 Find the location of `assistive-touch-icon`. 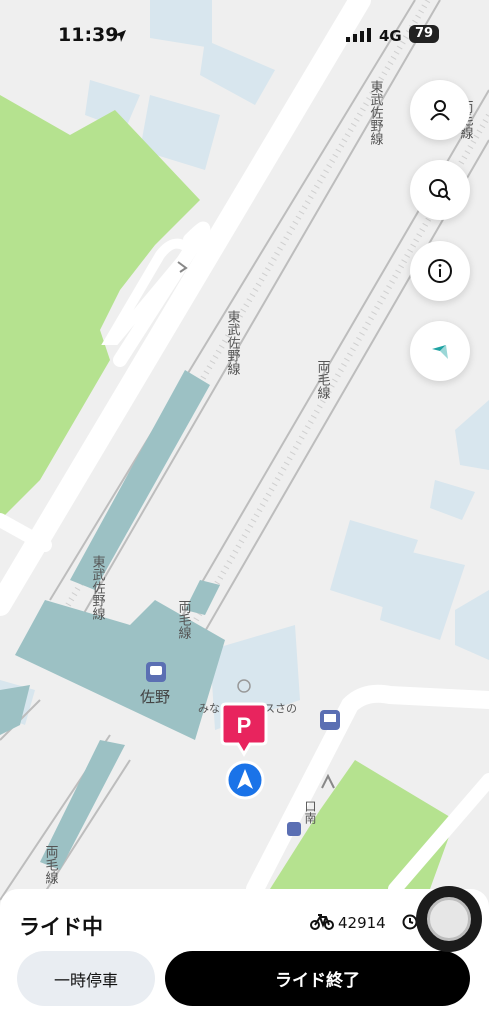

assistive-touch-icon is located at coordinates (449, 919).